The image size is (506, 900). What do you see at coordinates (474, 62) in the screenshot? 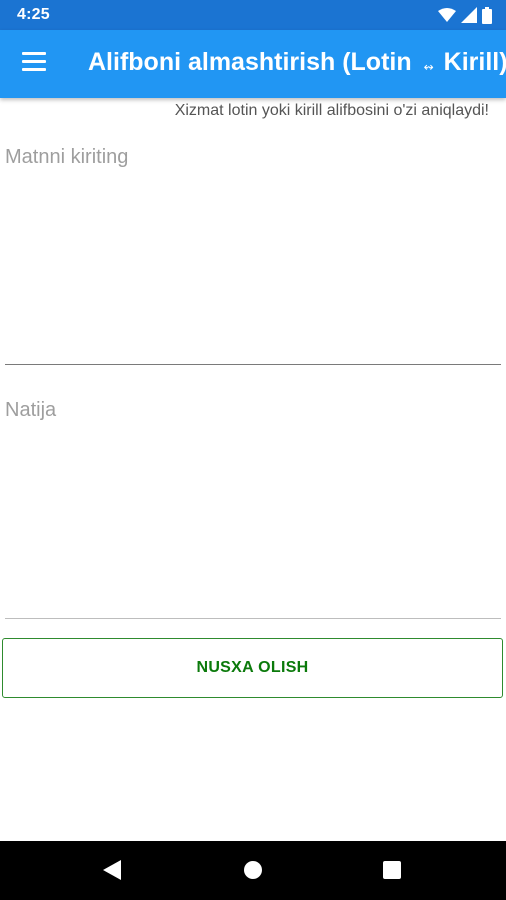
I see `title-part-2: Kirill)` at bounding box center [474, 62].